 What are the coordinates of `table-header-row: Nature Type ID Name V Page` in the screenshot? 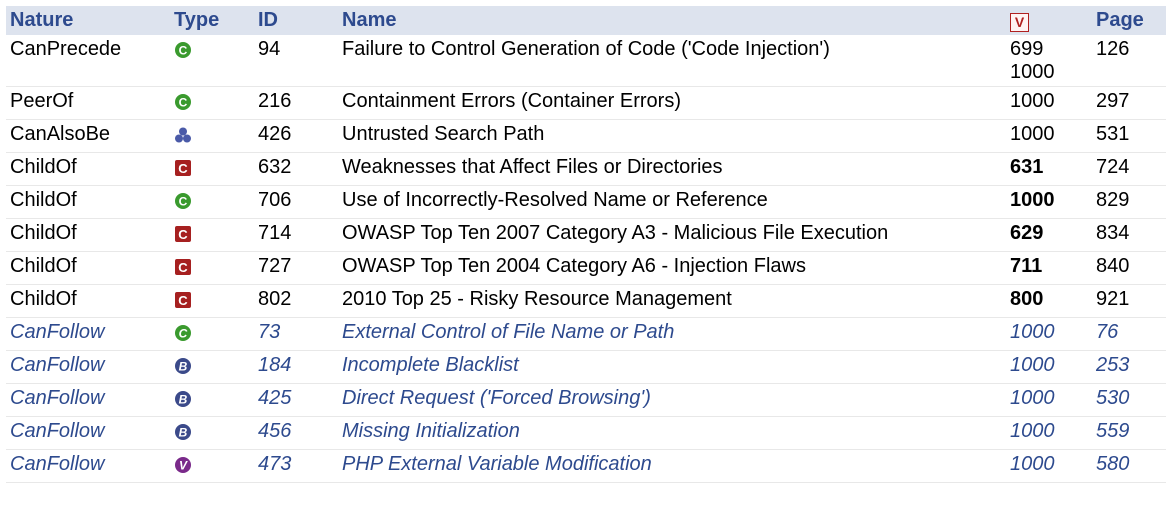 It's located at (586, 20).